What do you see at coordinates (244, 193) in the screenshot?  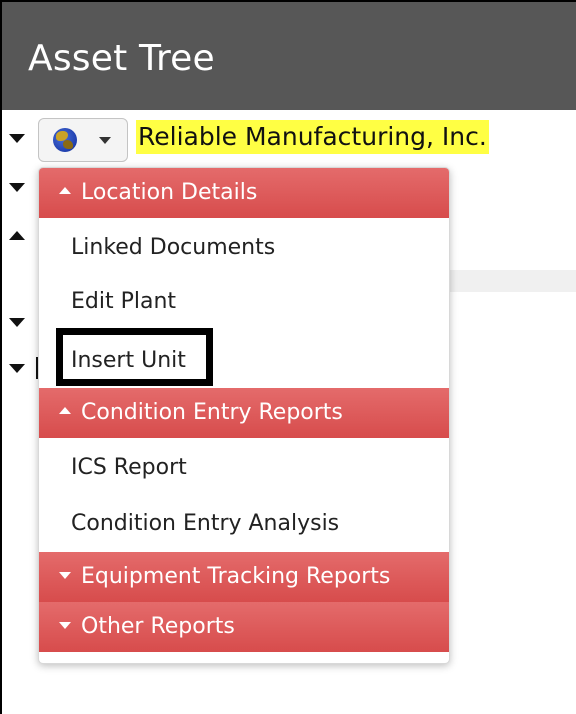 I see `section-location-details: Location Details` at bounding box center [244, 193].